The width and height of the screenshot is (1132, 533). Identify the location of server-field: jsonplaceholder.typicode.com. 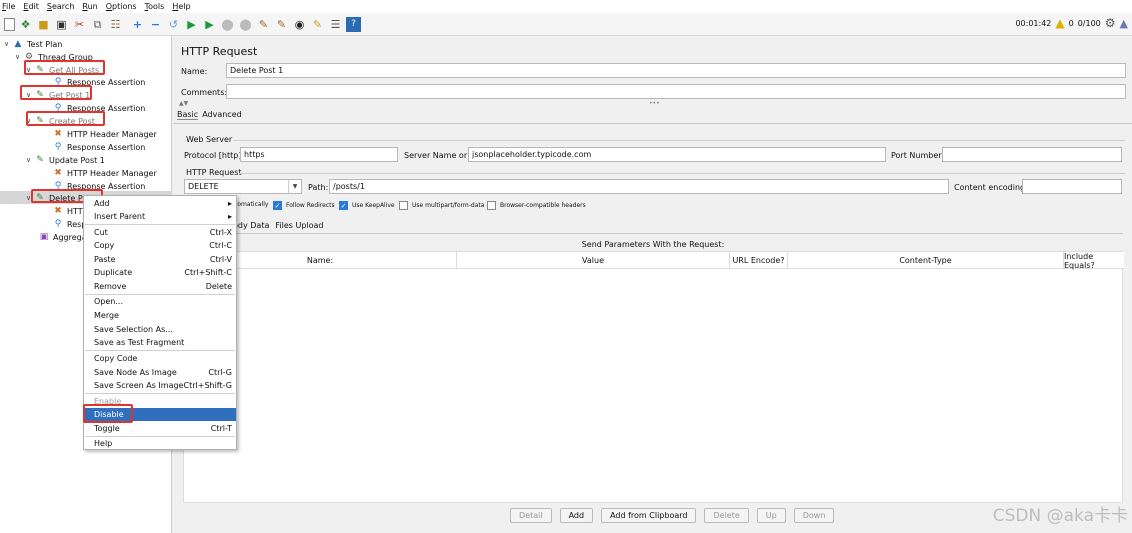
(677, 154).